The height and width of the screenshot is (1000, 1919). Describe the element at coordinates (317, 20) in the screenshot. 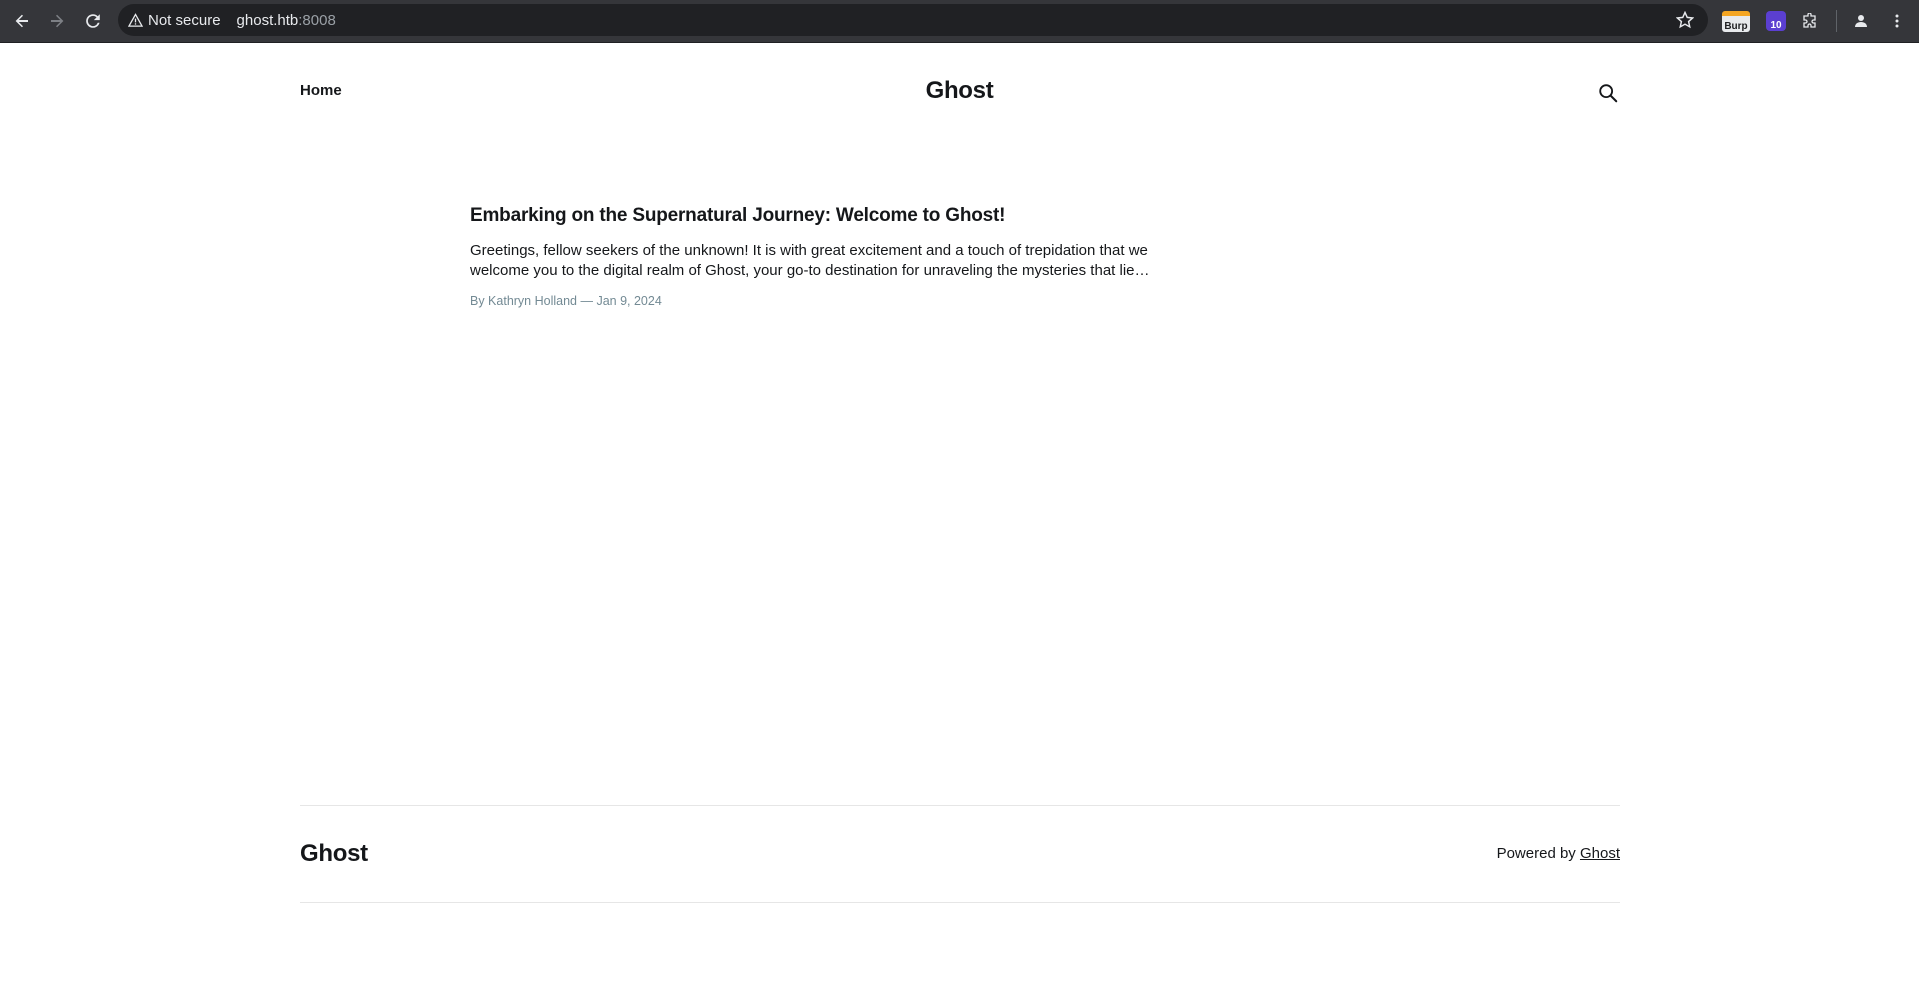

I see `url-port: :8008` at that location.